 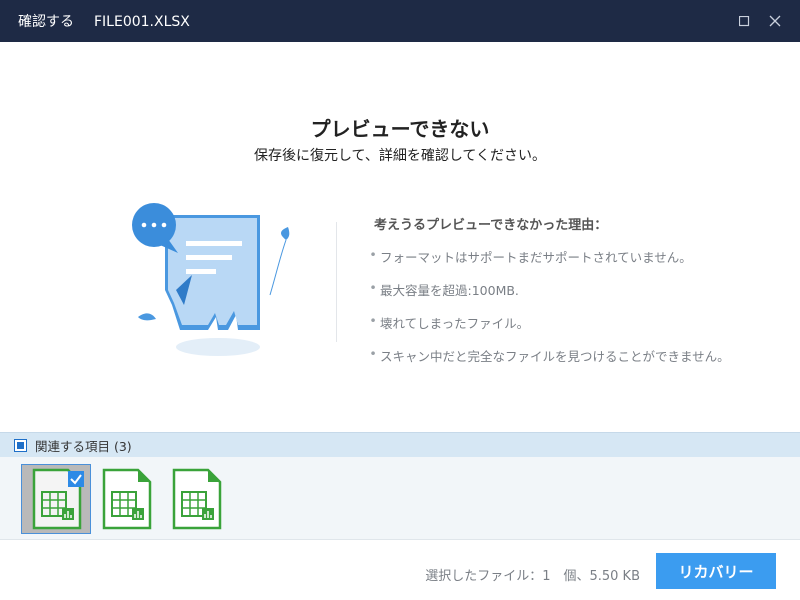 What do you see at coordinates (549, 355) in the screenshot?
I see `reason-item: • スキャン中だと完全なファイルを見つけることができません。` at bounding box center [549, 355].